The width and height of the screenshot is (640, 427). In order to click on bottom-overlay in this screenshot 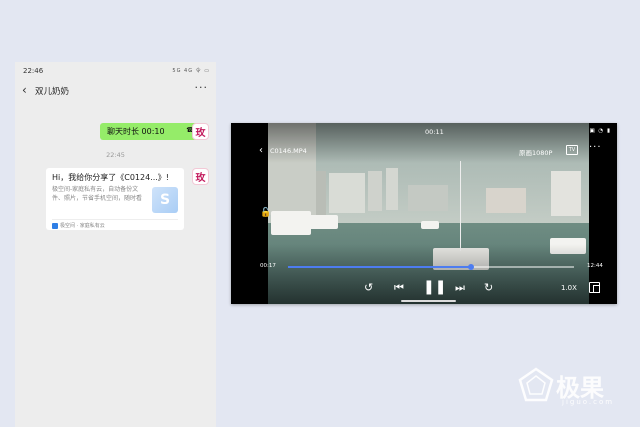, I will do `click(424, 274)`.